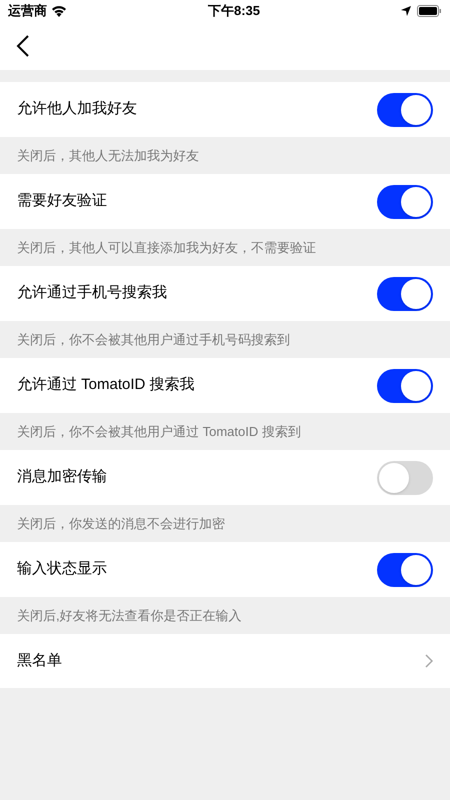  Describe the element at coordinates (39, 660) in the screenshot. I see `blacklist-label: 黑名单` at that location.